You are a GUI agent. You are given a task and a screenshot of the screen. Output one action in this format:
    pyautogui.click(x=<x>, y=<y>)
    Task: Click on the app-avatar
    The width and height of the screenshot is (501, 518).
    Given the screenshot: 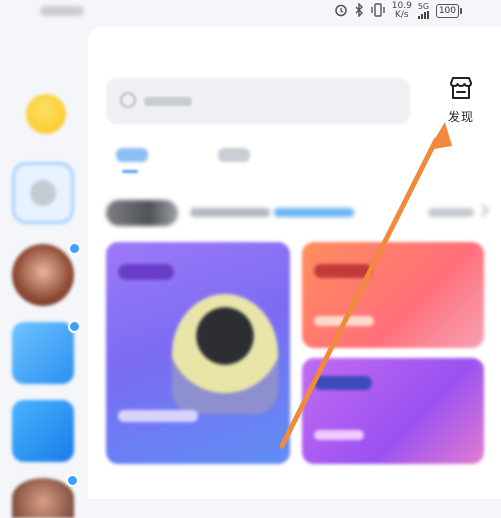 What is the action you would take?
    pyautogui.click(x=43, y=431)
    